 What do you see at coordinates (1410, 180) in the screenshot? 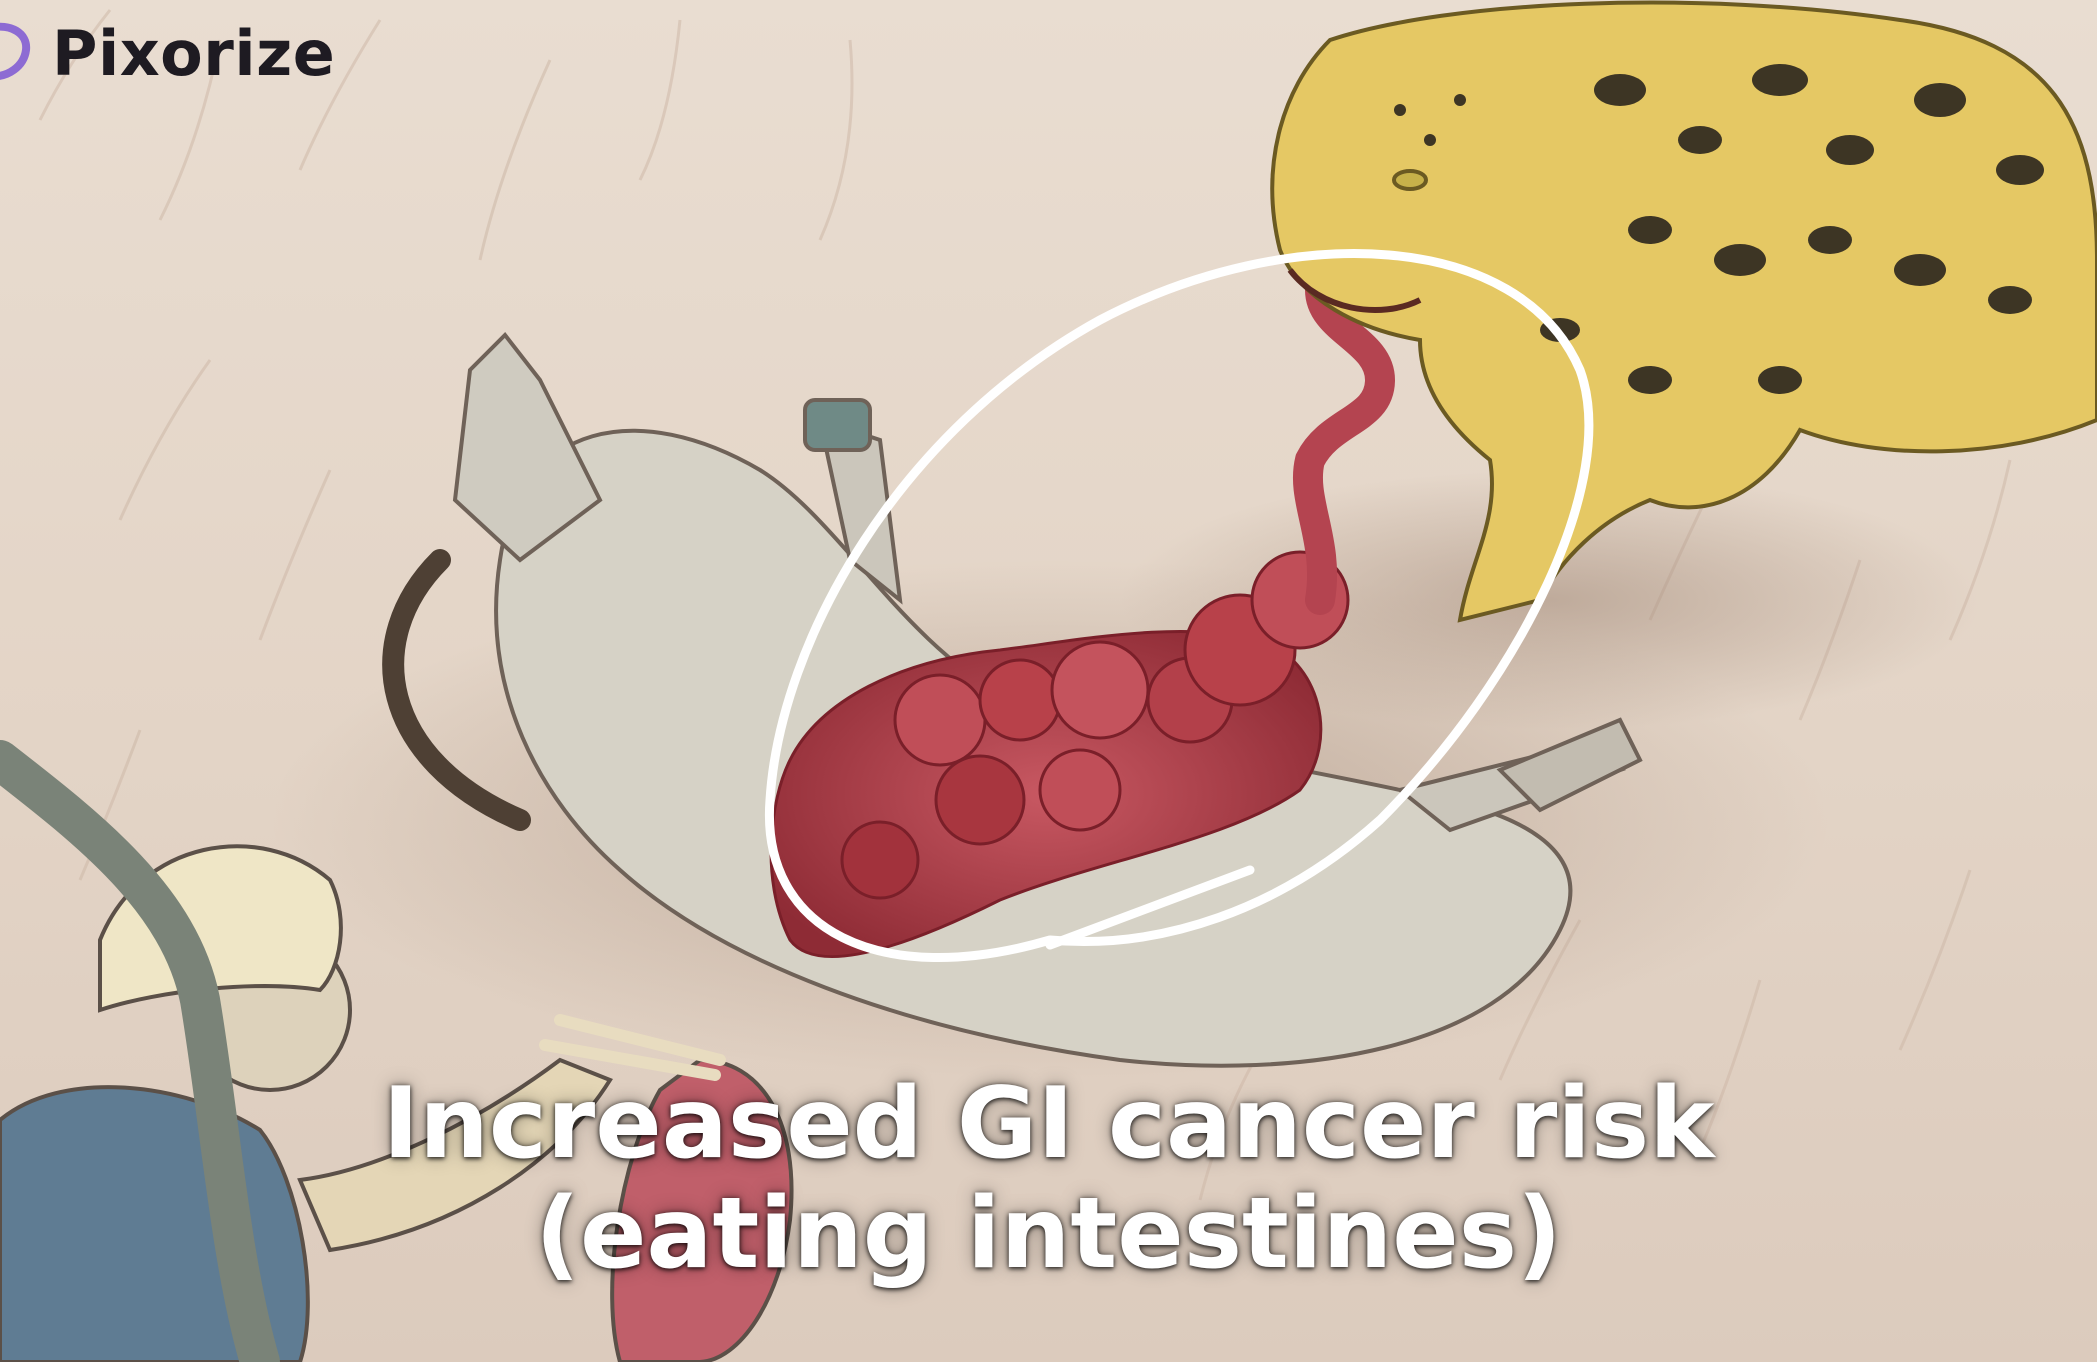
I see `leopard-eye` at bounding box center [1410, 180].